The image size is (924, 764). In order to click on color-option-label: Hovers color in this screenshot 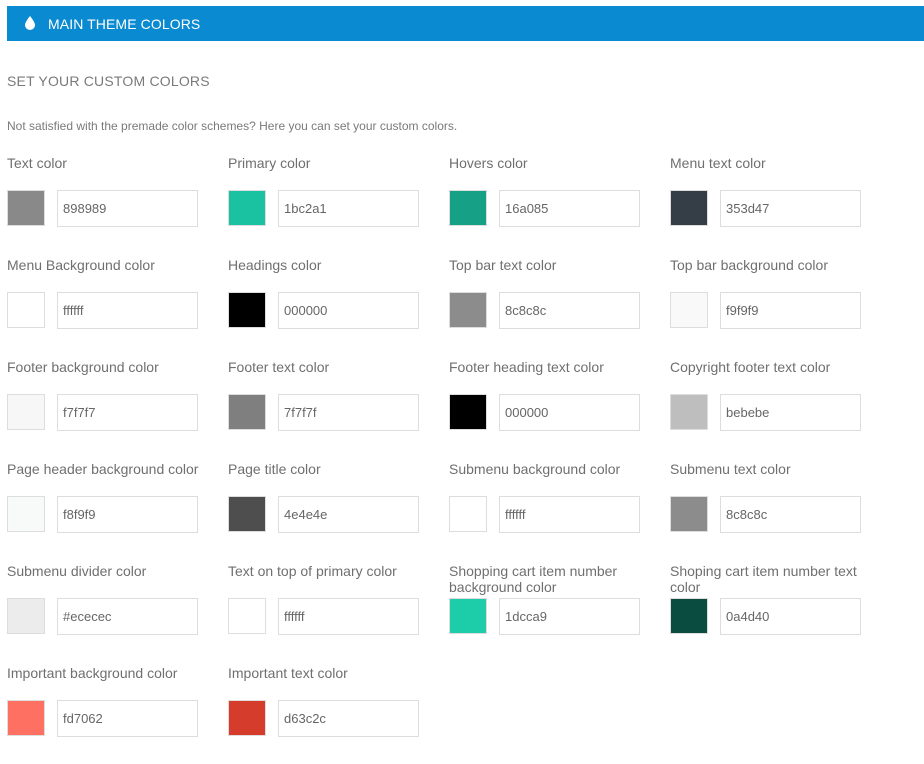, I will do `click(488, 163)`.